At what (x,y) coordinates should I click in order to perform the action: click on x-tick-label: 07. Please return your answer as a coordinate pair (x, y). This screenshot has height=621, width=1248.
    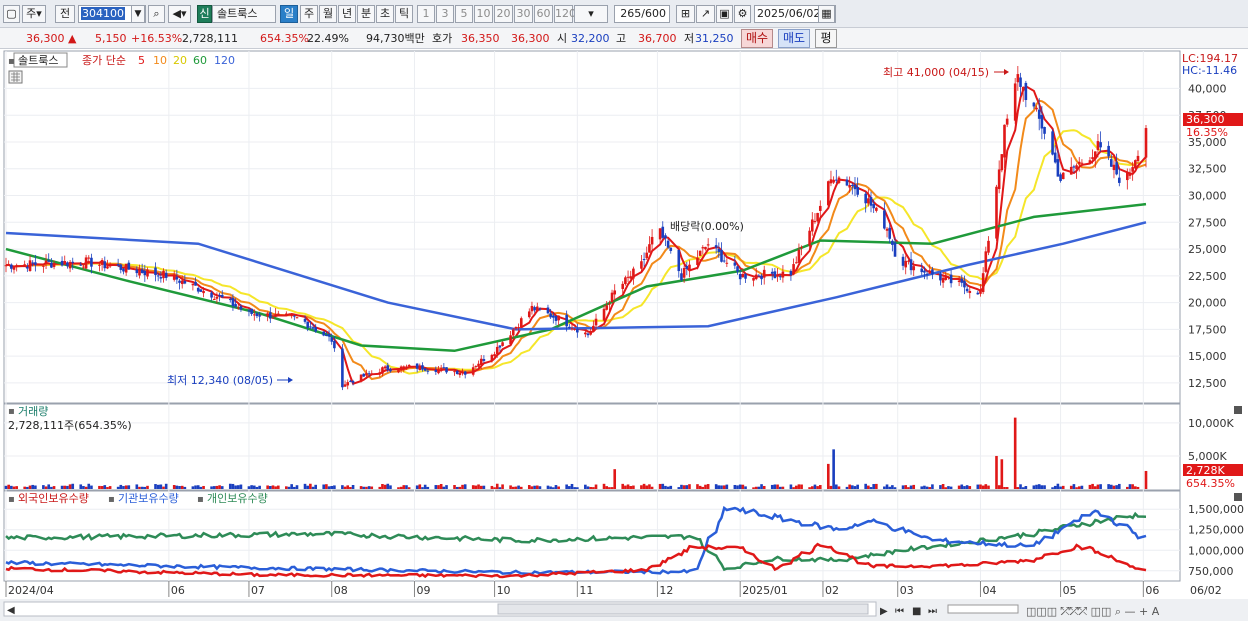
    Looking at the image, I should click on (258, 590).